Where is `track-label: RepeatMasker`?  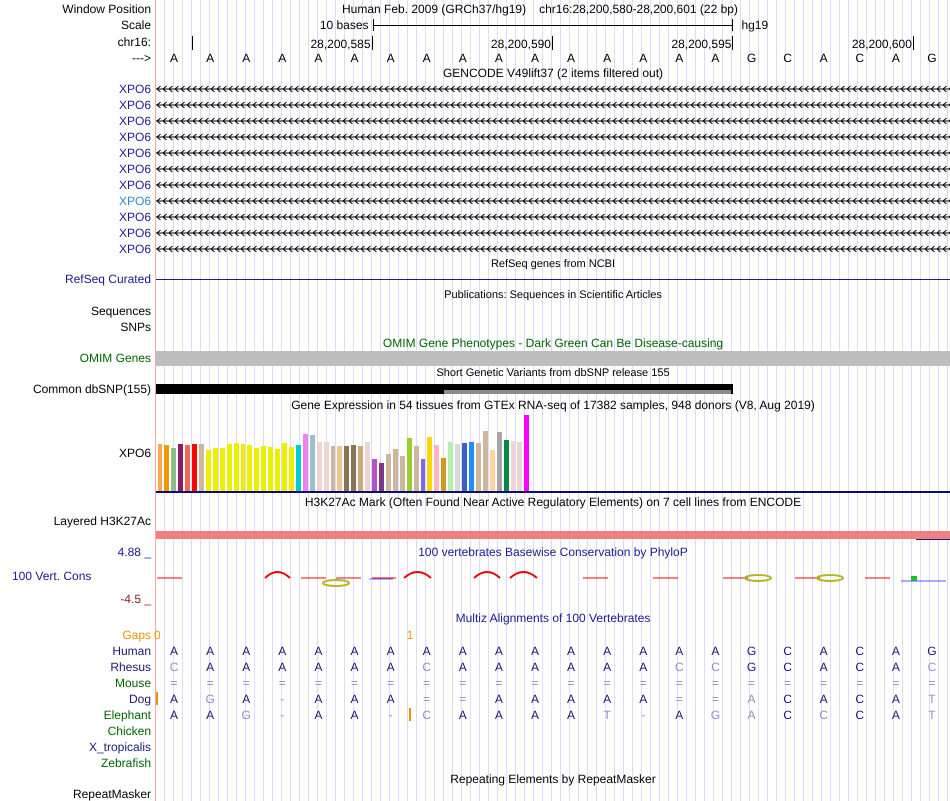 track-label: RepeatMasker is located at coordinates (111, 794).